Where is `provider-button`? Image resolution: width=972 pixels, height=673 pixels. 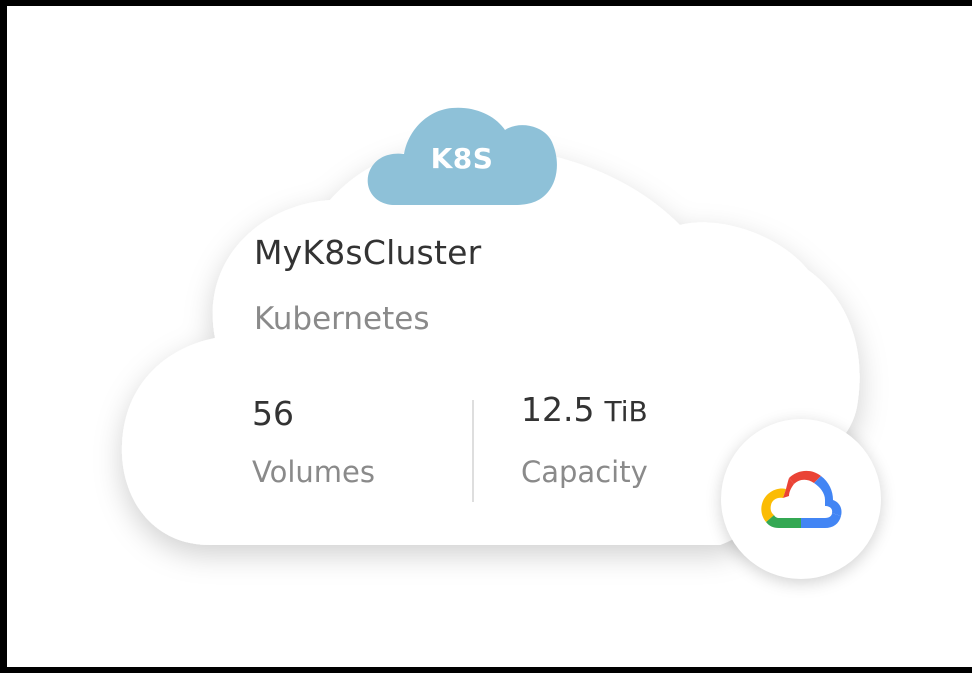 provider-button is located at coordinates (801, 499).